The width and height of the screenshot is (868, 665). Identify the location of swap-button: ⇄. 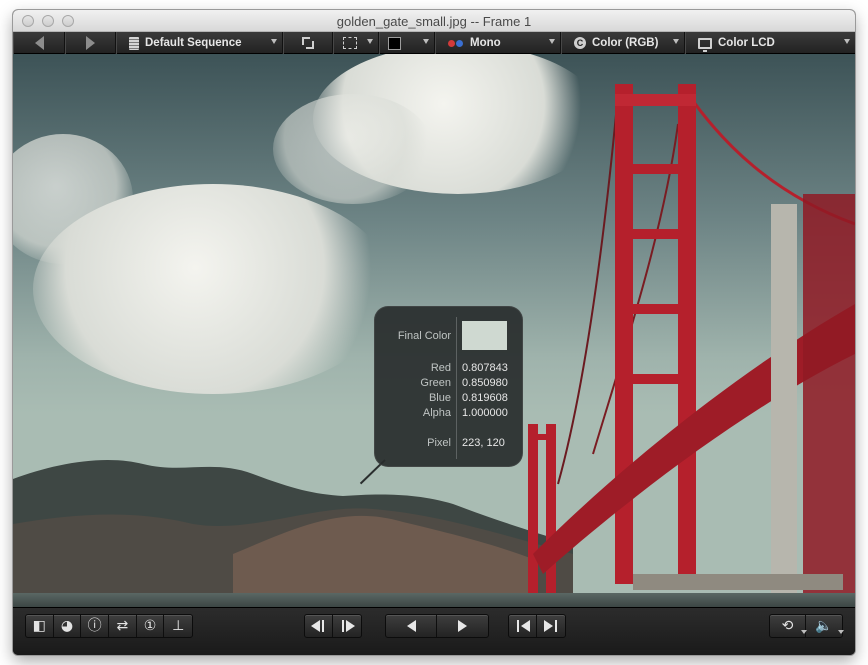
(123, 626).